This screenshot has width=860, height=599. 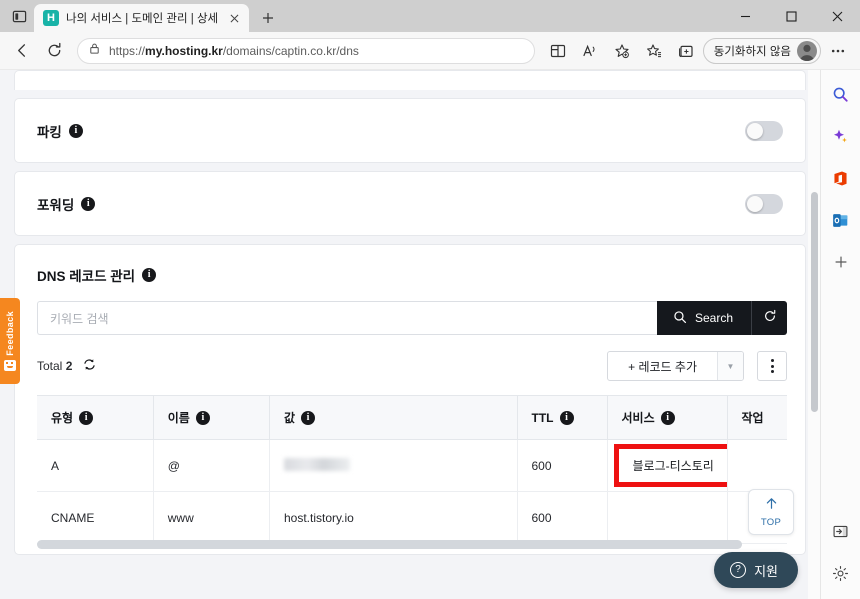 I want to click on table-header-row: 유형 i 이름 i 값i TTL i 서비스 i 작업, so click(x=412, y=417).